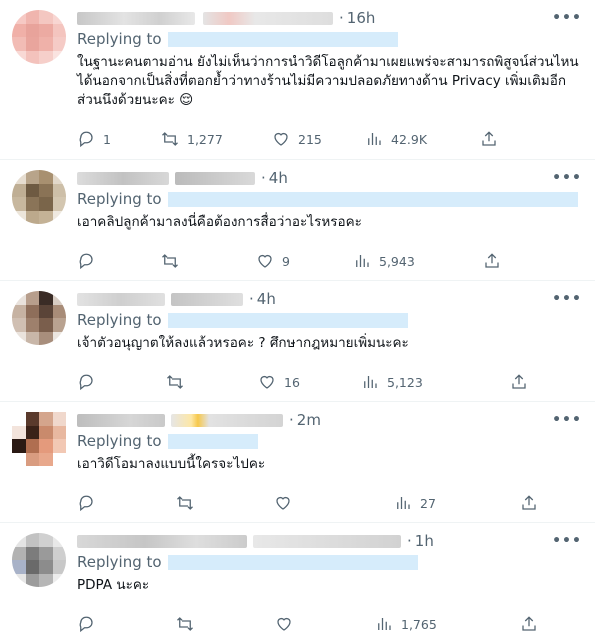 The height and width of the screenshot is (643, 595). I want to click on views-count: 5,943, so click(397, 261).